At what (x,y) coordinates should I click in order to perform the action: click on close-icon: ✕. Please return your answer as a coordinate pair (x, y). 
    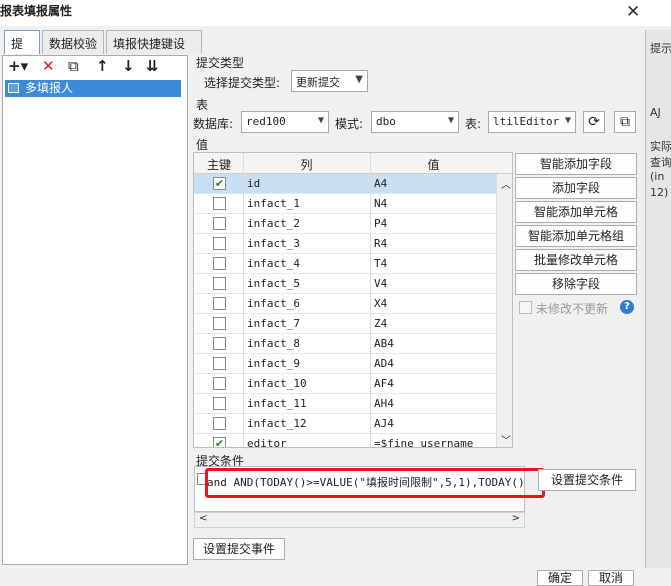
    Looking at the image, I should click on (633, 12).